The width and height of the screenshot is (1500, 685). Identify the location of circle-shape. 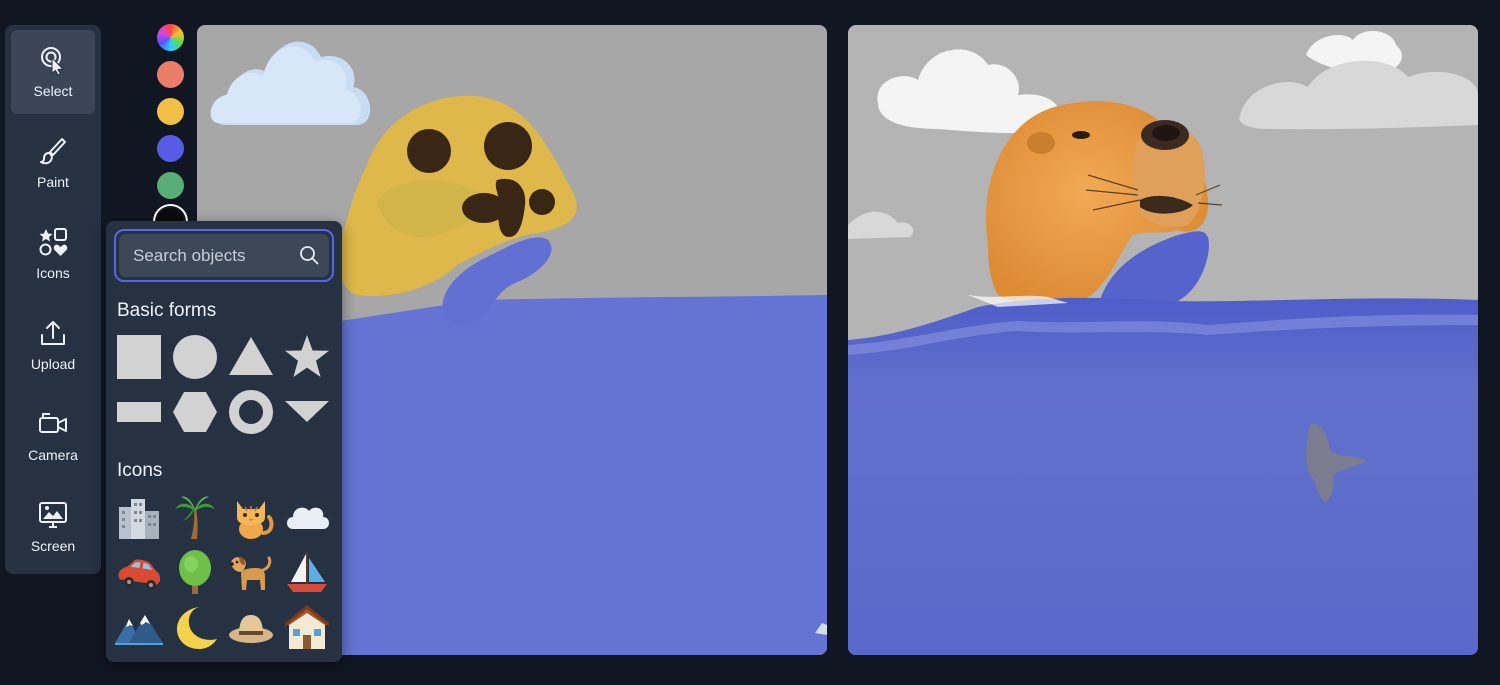
(195, 357).